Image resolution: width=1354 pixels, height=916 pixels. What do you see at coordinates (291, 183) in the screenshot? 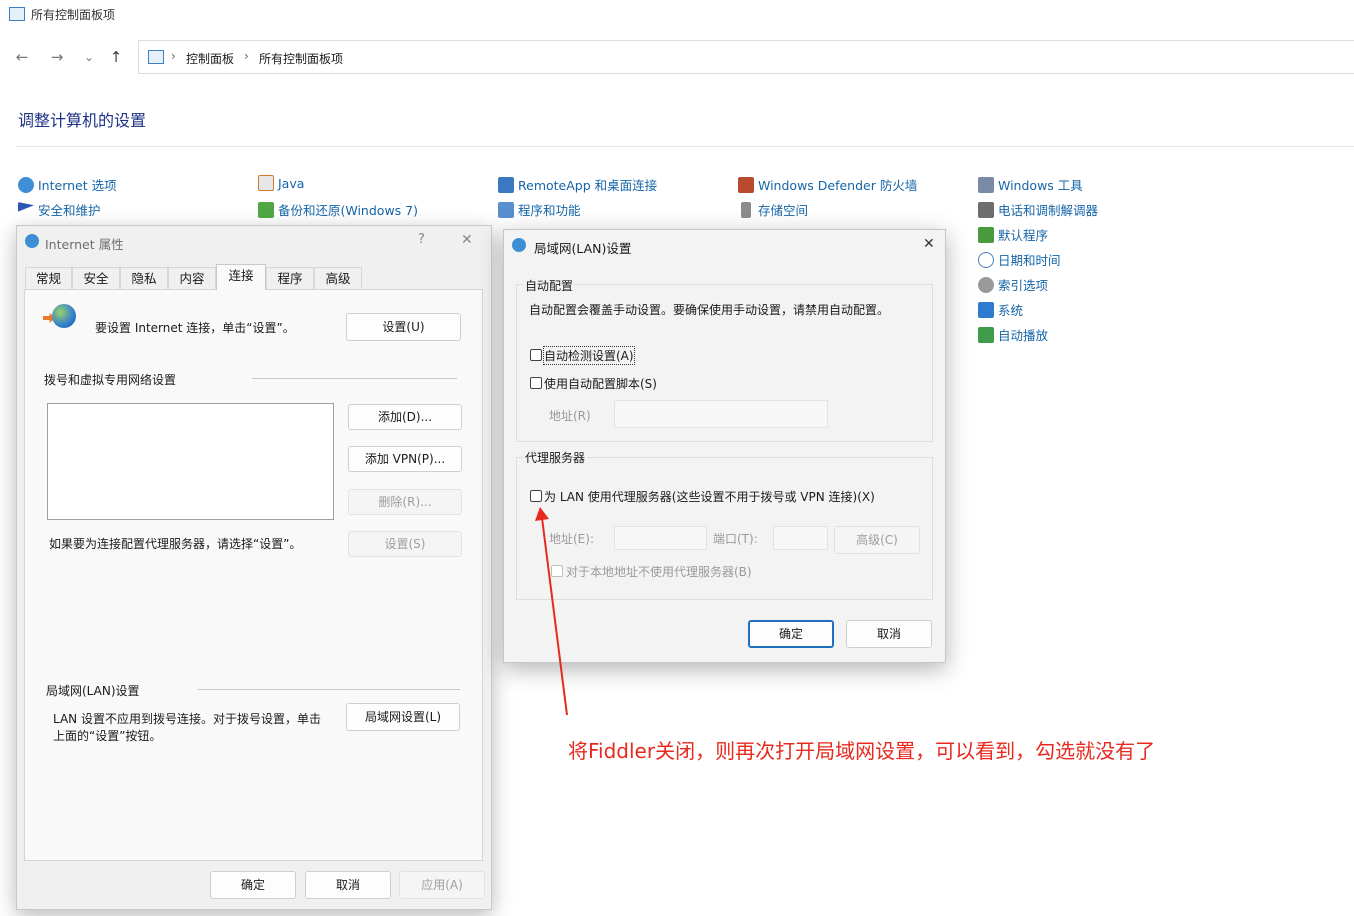
I see `cp-item-label: Java` at bounding box center [291, 183].